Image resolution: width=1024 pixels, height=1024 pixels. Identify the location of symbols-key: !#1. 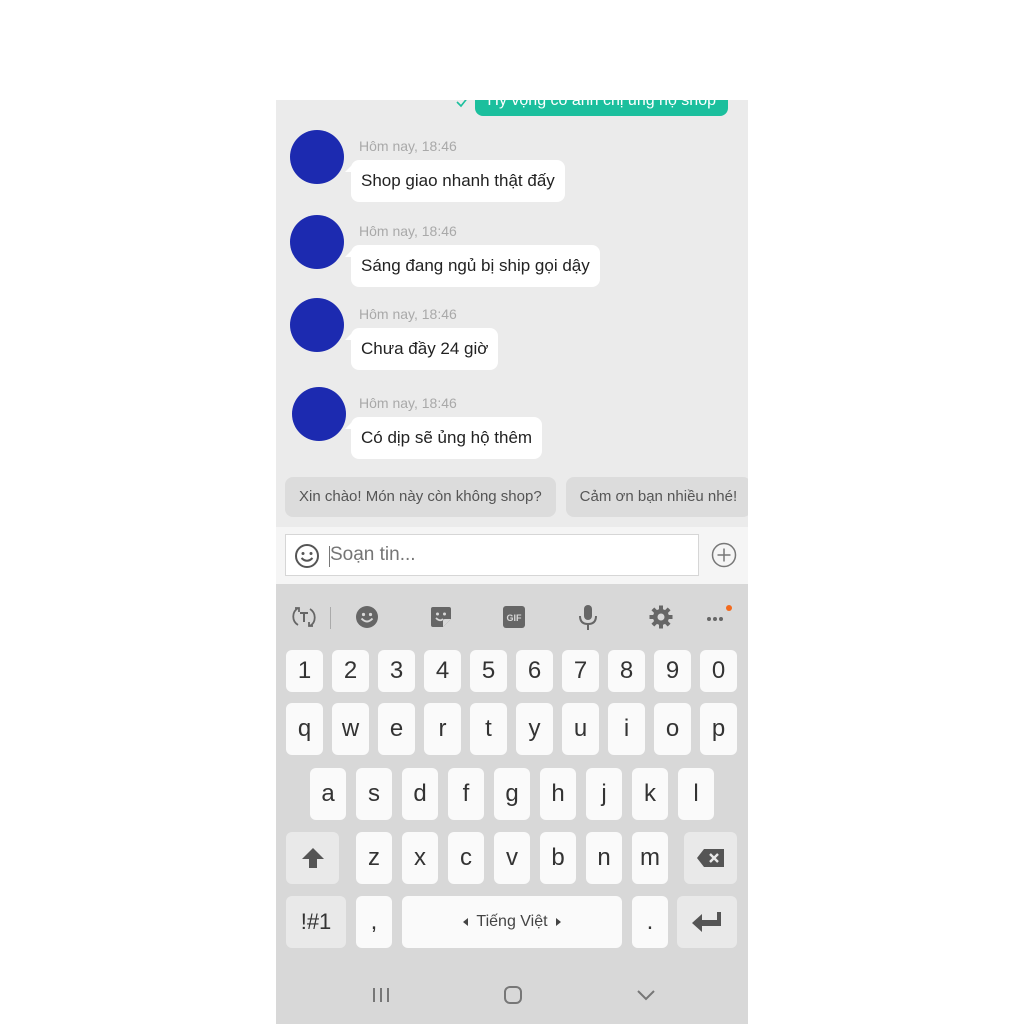
(316, 922).